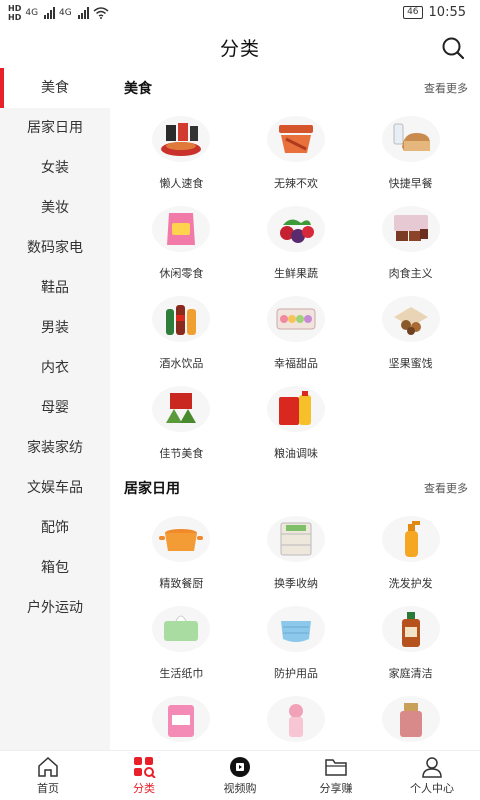 The height and width of the screenshot is (800, 480). Describe the element at coordinates (181, 539) in the screenshot. I see `casserole-pot-icon` at that location.